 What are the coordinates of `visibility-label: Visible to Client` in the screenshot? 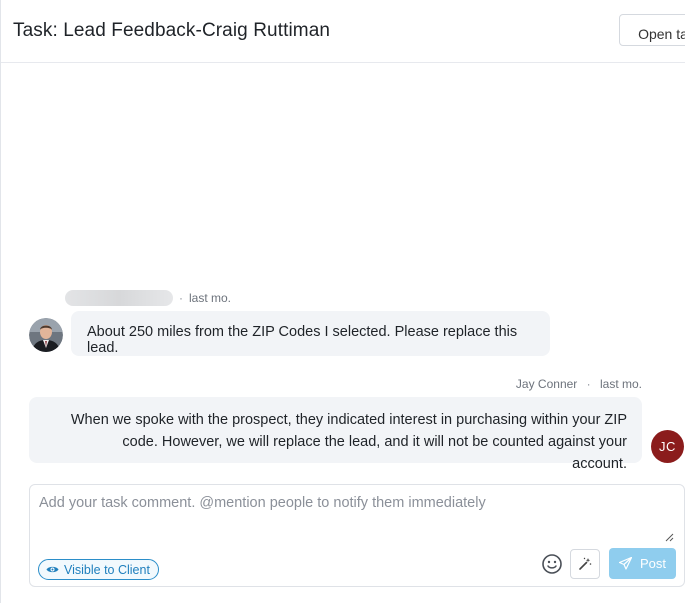 It's located at (107, 569).